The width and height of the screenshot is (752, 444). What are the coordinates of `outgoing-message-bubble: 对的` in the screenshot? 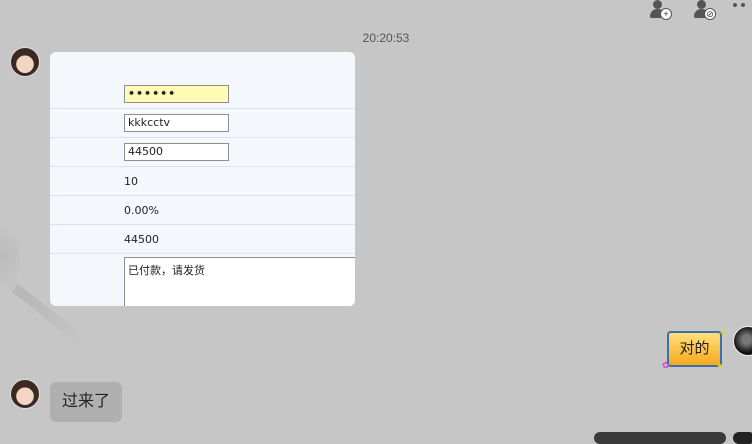 It's located at (694, 349).